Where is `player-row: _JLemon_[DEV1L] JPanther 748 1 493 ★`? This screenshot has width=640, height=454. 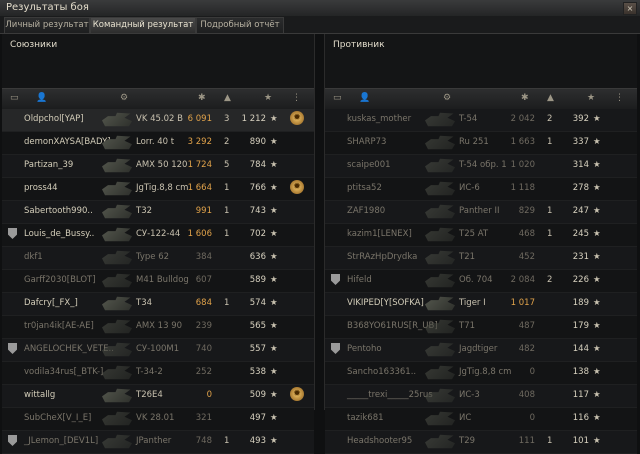 player-row: _JLemon_[DEV1L] JPanther 748 1 493 ★ is located at coordinates (158, 442).